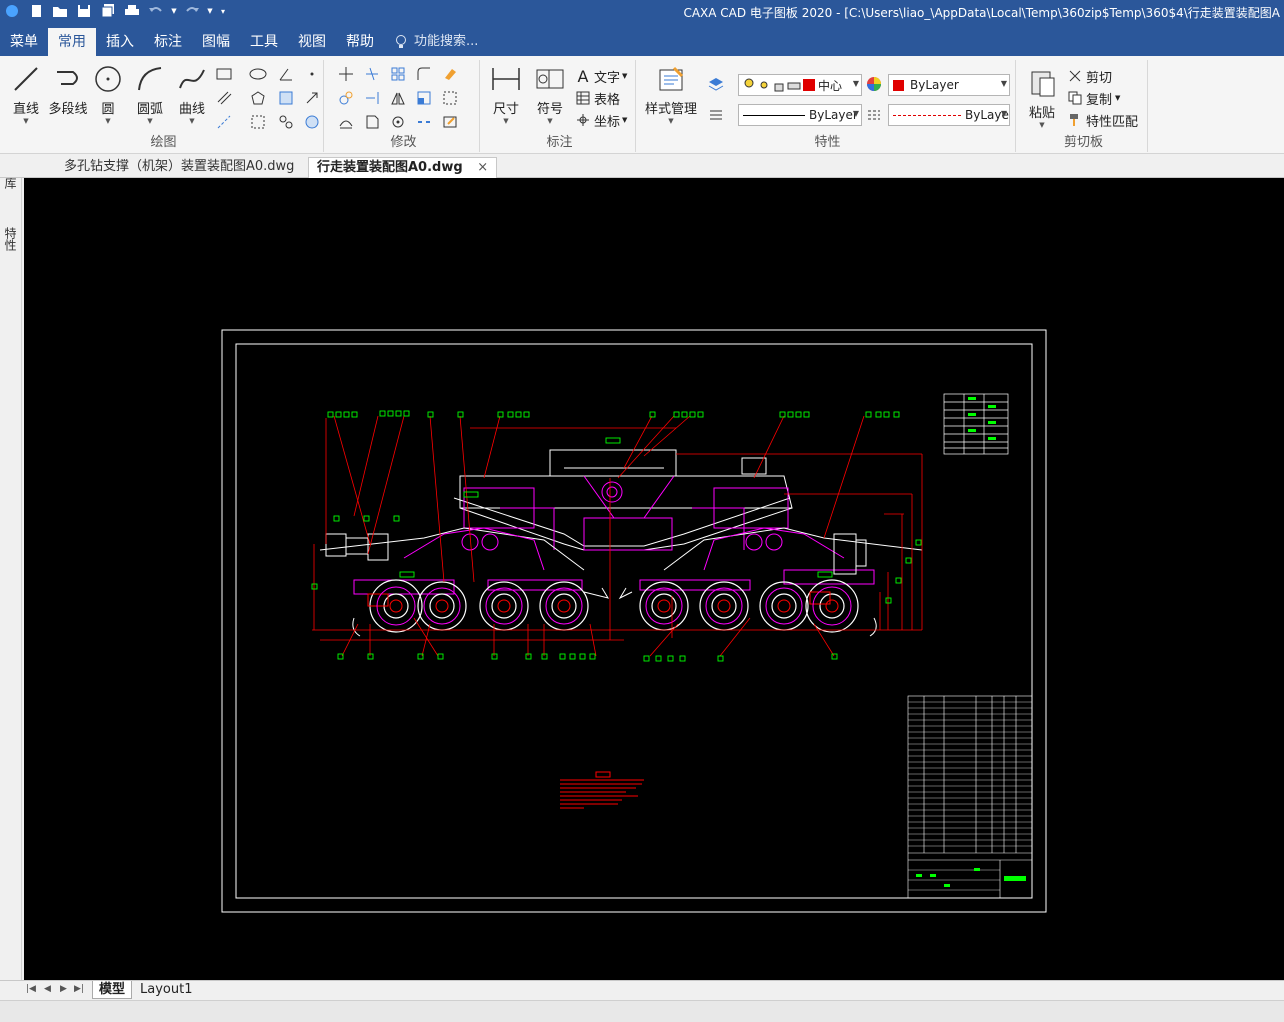 The height and width of the screenshot is (1022, 1284). Describe the element at coordinates (108, 11) in the screenshot. I see `save-all-icon` at that location.